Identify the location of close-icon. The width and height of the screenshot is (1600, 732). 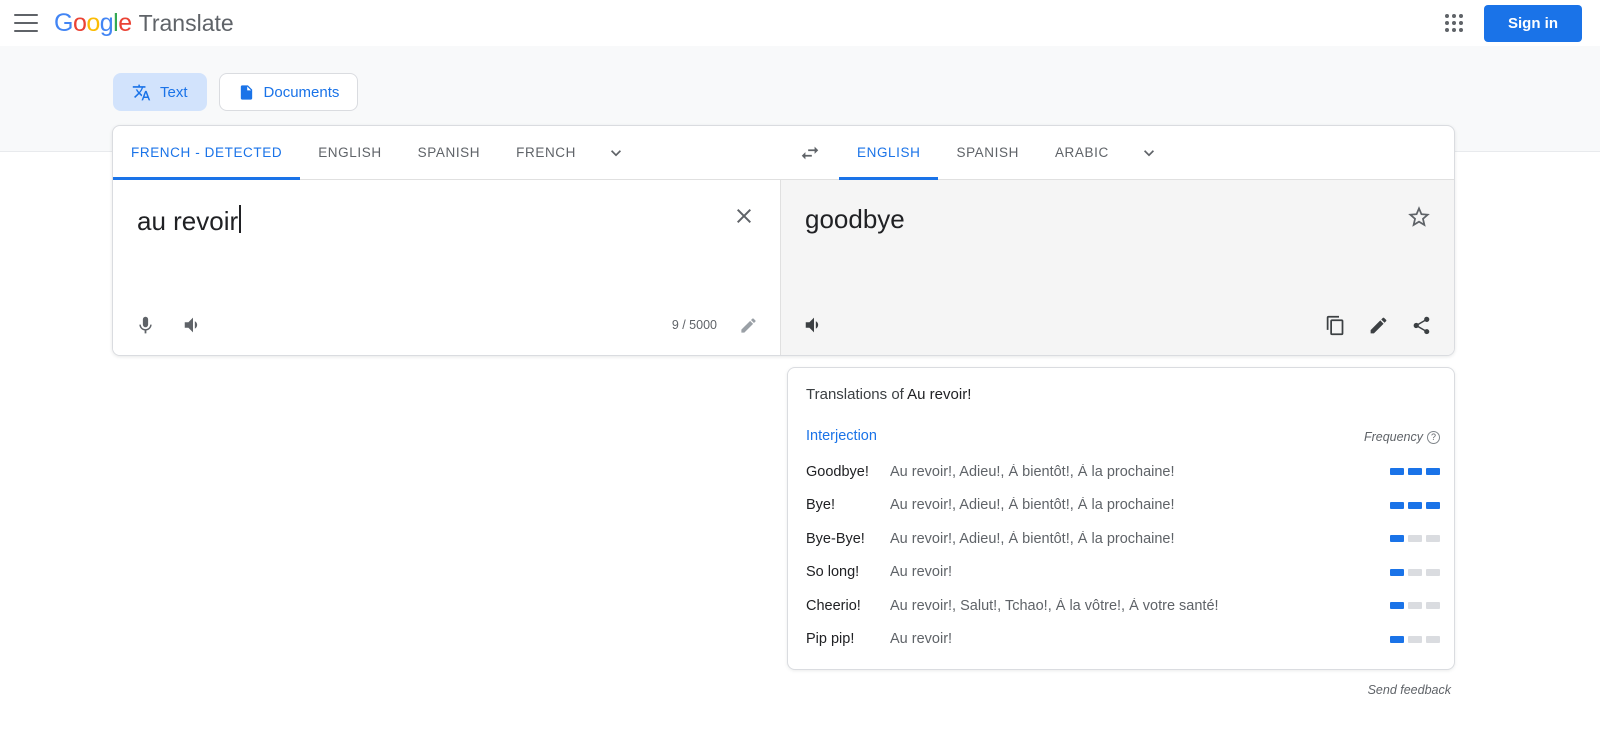
(744, 216).